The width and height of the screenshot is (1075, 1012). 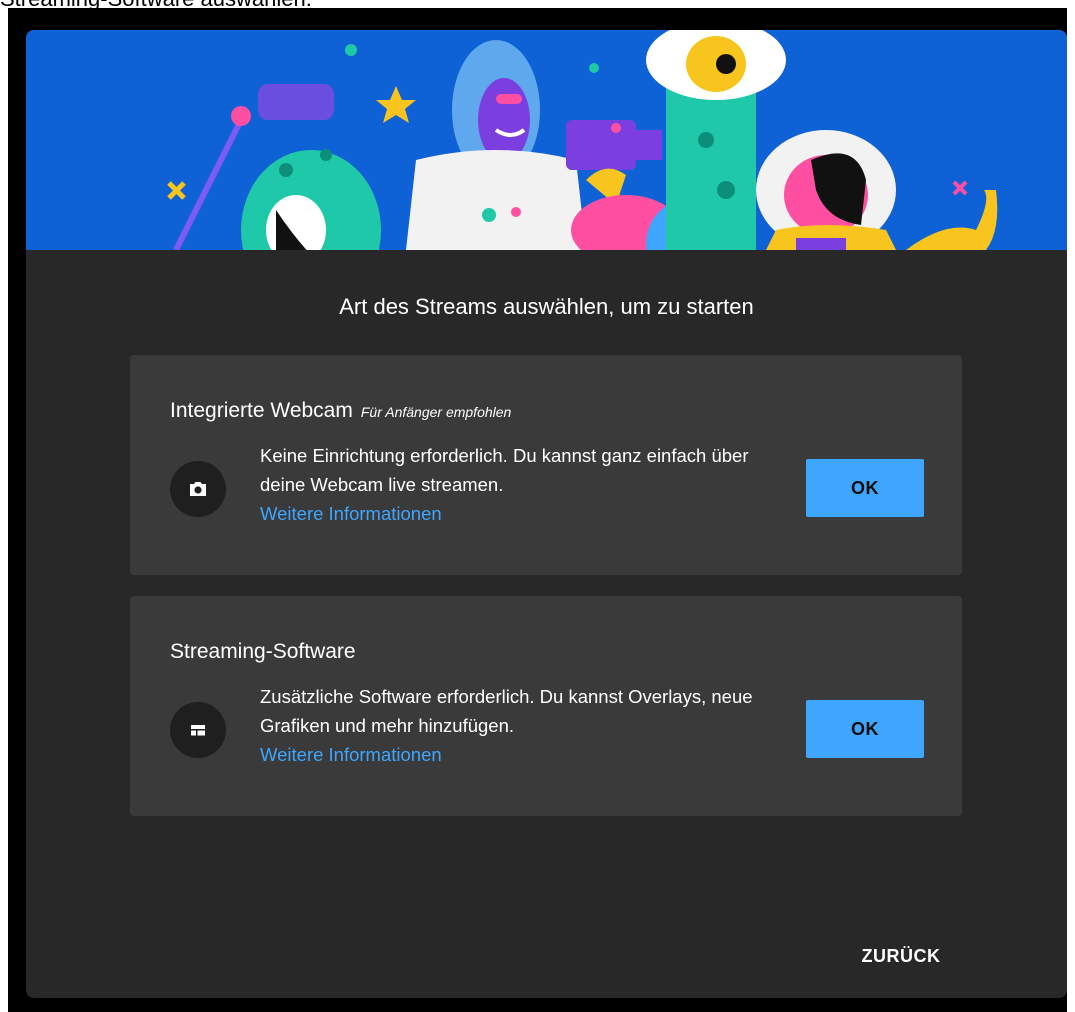 What do you see at coordinates (546, 306) in the screenshot?
I see `dialog-heading: Art des Streams auswählen, um zu starten` at bounding box center [546, 306].